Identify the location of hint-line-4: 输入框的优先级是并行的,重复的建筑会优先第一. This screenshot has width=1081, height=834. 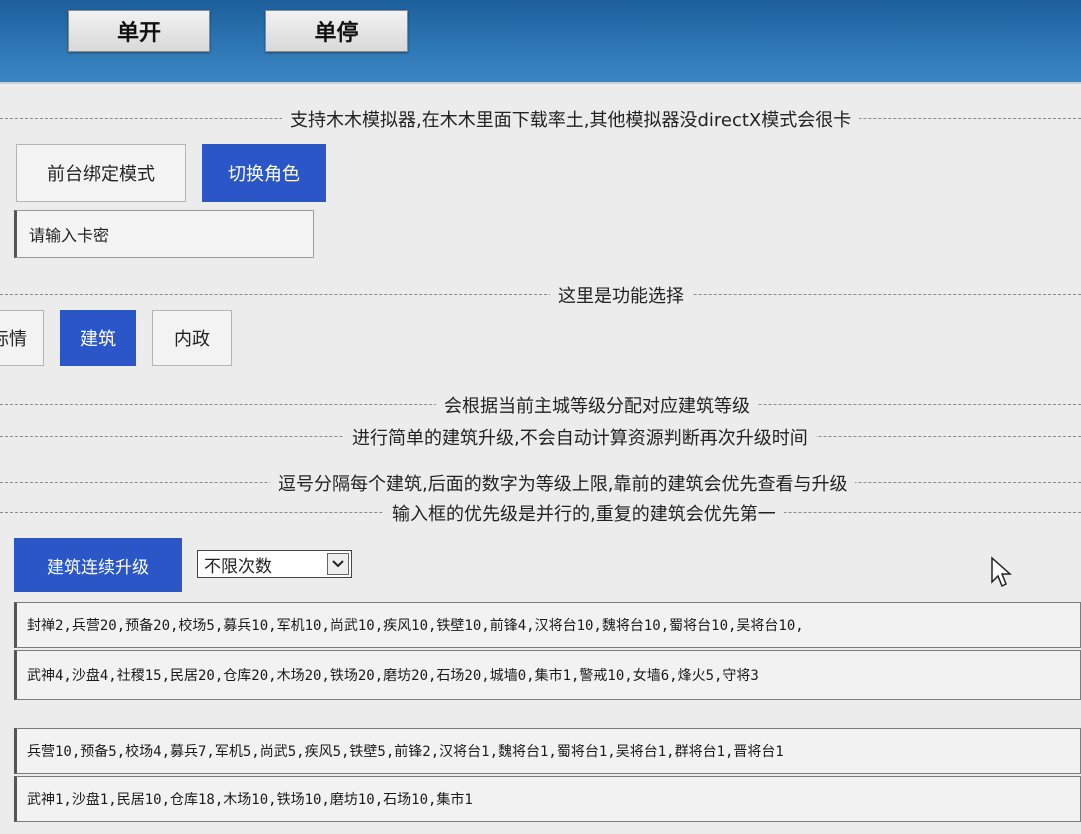
(584, 513).